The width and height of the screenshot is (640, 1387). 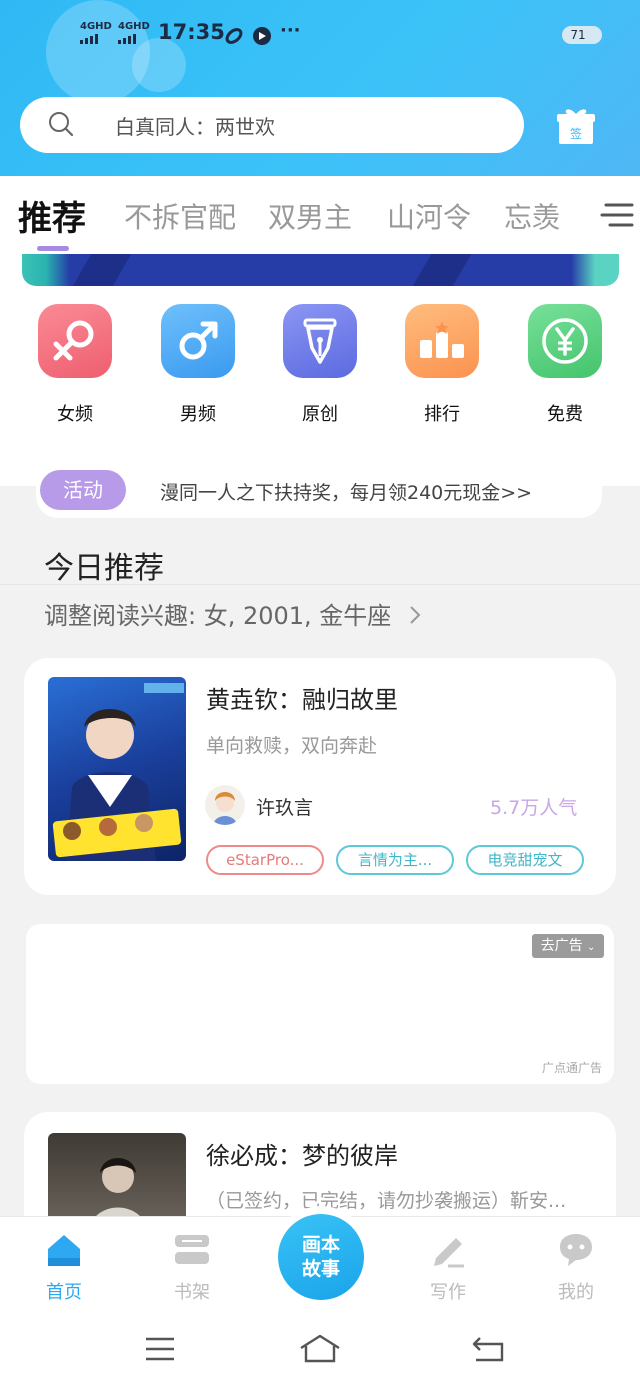 What do you see at coordinates (52, 215) in the screenshot?
I see `tab-recommend: 推荐` at bounding box center [52, 215].